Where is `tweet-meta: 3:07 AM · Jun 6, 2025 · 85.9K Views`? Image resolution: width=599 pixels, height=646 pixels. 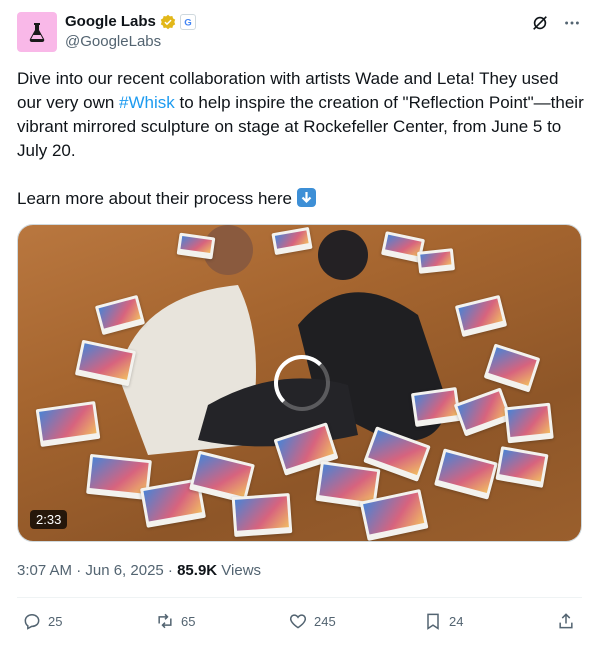 tweet-meta: 3:07 AM · Jun 6, 2025 · 85.9K Views is located at coordinates (139, 570).